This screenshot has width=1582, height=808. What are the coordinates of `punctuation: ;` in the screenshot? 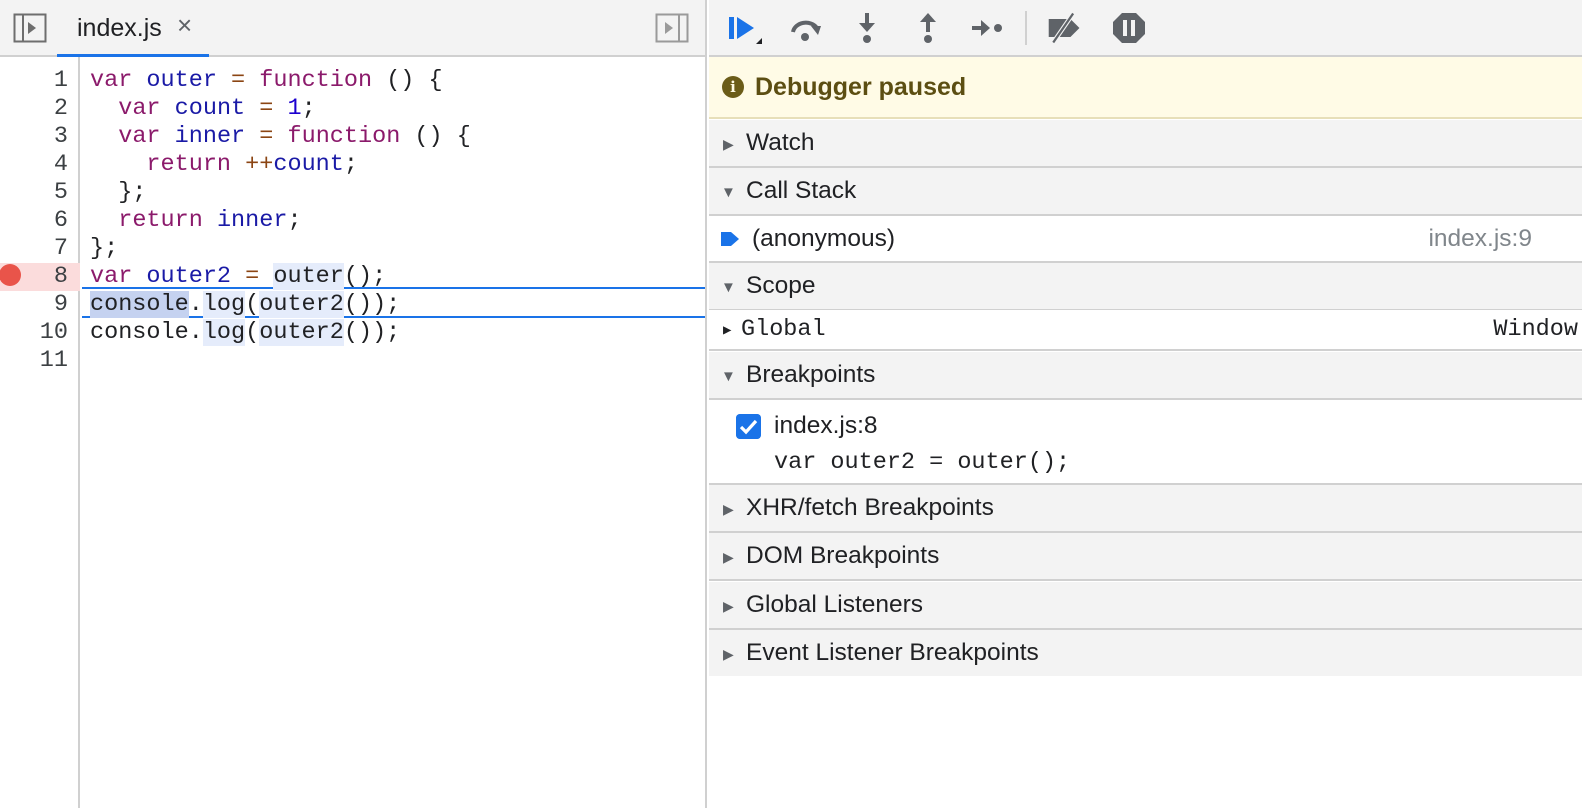 It's located at (350, 164).